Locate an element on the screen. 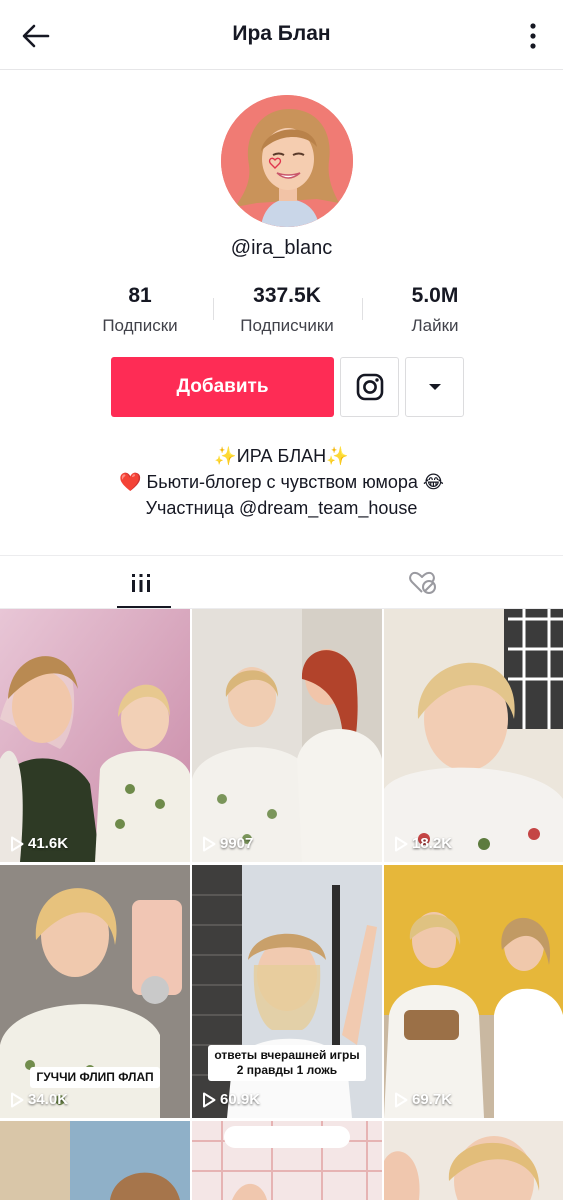  bio-line-membership: Участница @dream_team_house is located at coordinates (281, 508).